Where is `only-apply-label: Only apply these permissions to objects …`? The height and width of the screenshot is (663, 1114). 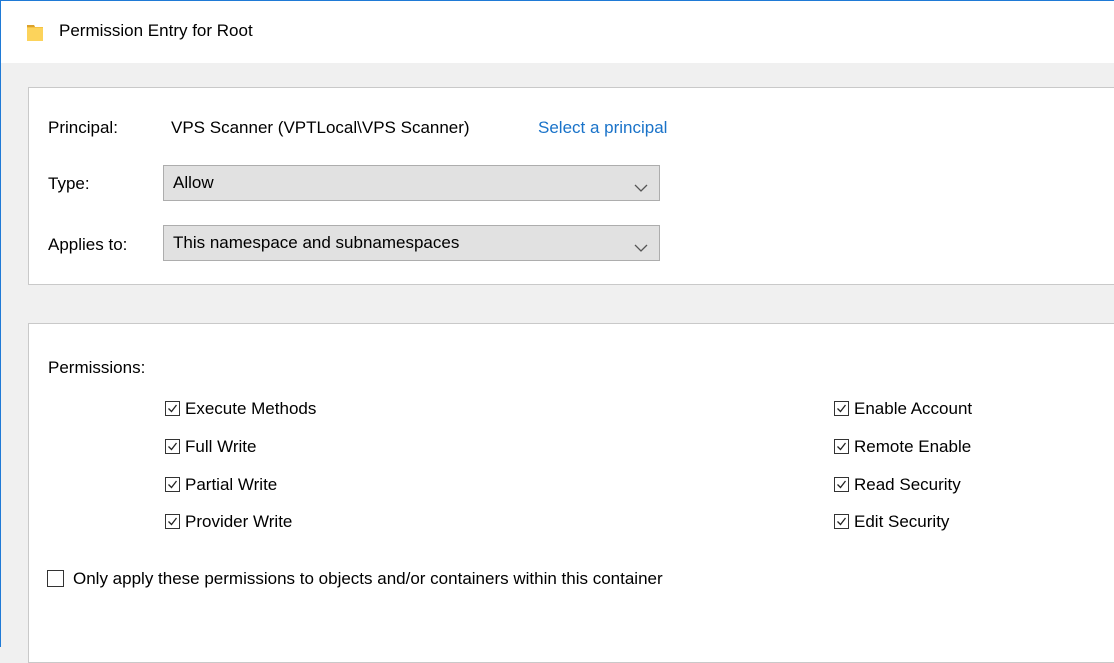
only-apply-label: Only apply these permissions to objects … is located at coordinates (368, 578).